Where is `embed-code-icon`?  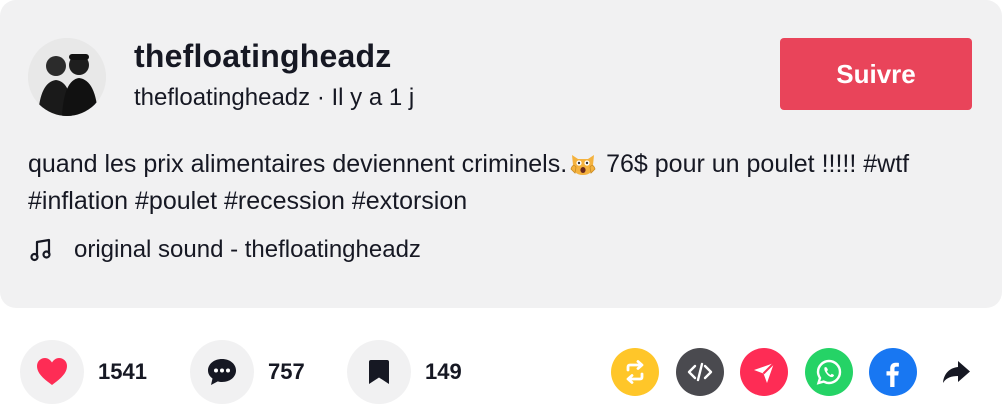
embed-code-icon is located at coordinates (700, 372).